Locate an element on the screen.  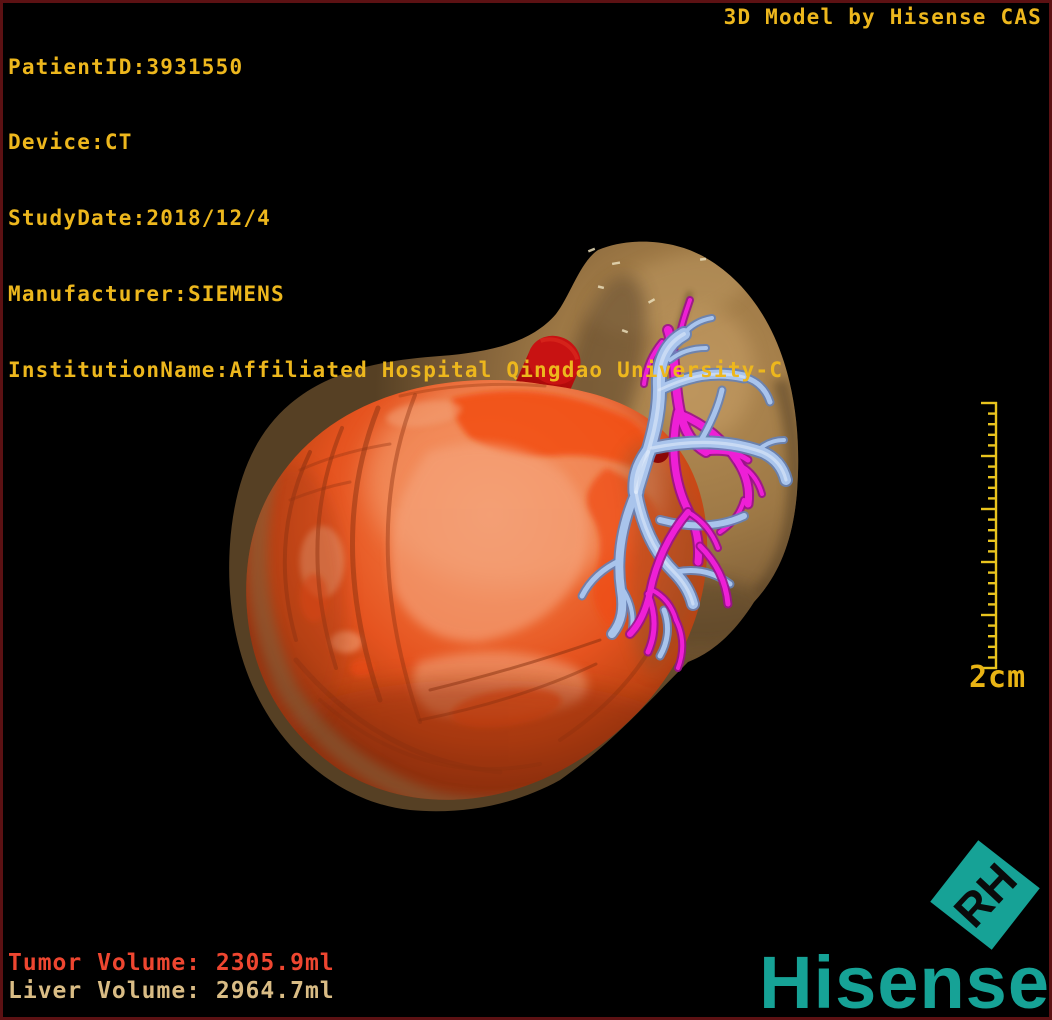
scale-ruler is located at coordinates (989, 535).